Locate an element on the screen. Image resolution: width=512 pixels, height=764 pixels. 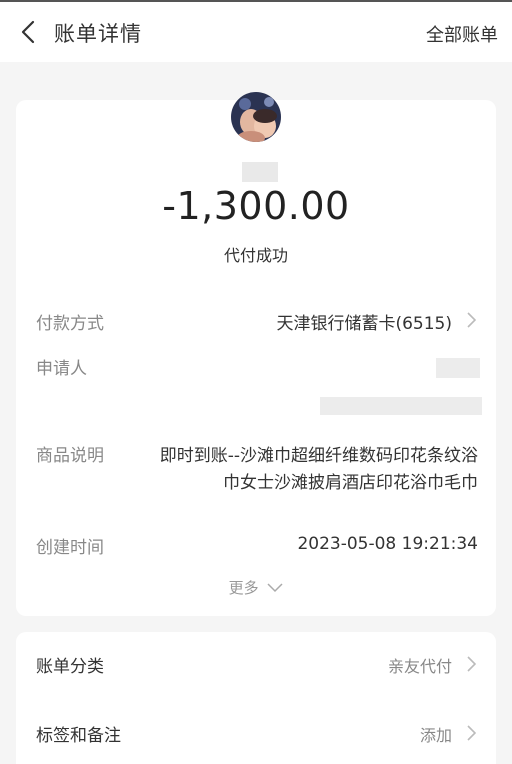
category-label: 账单分类 is located at coordinates (70, 667).